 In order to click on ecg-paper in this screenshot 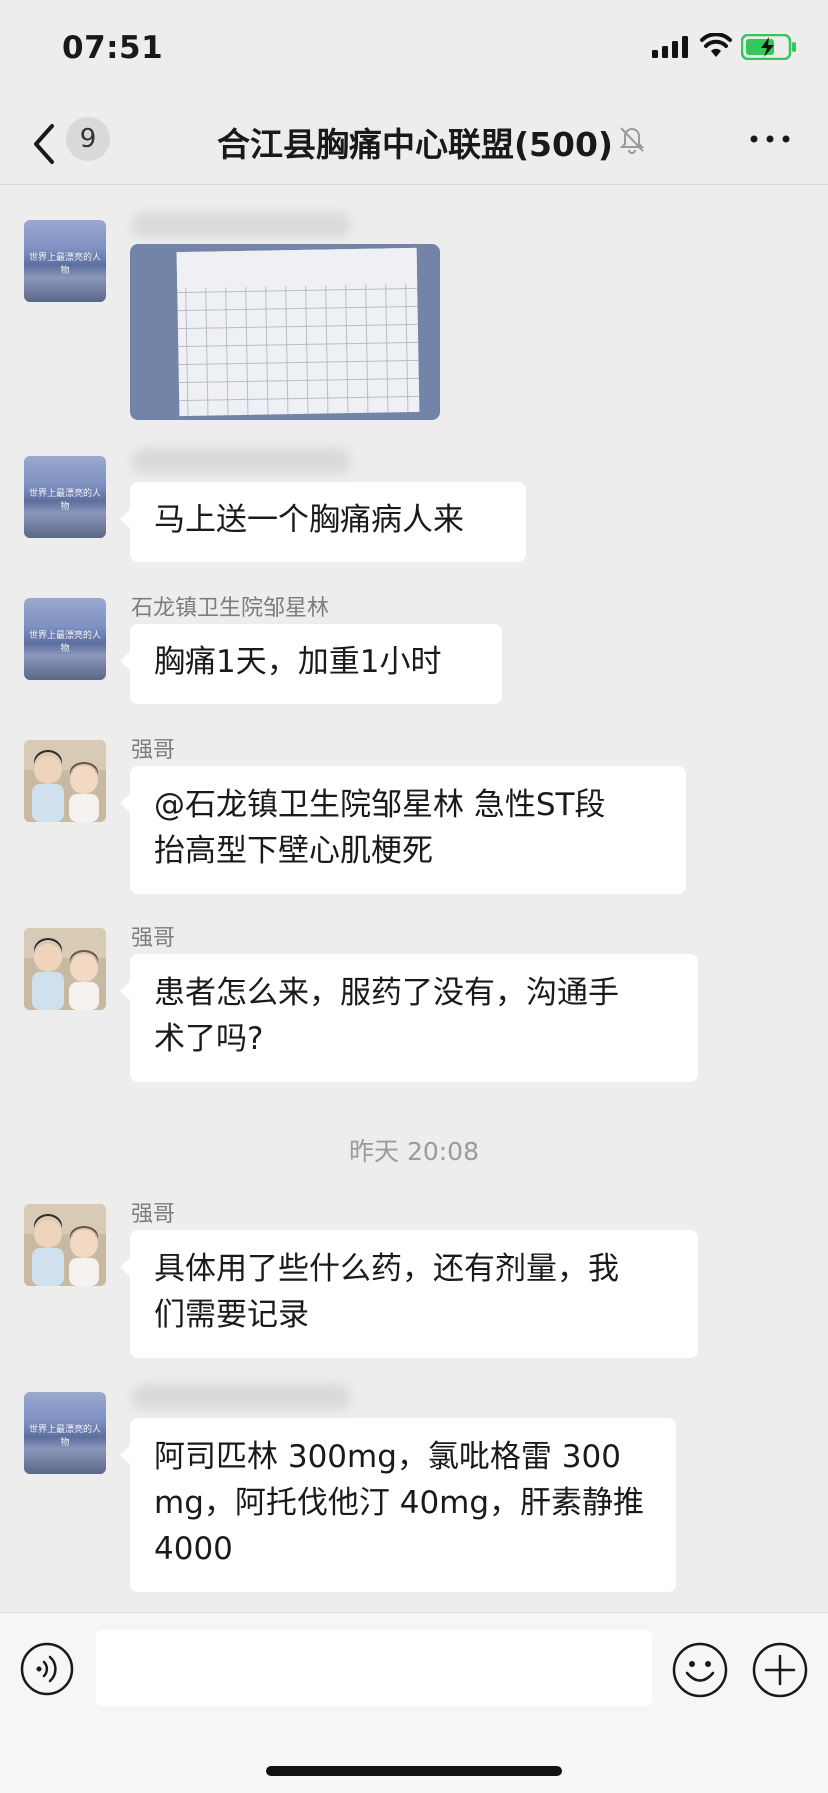, I will do `click(298, 332)`.